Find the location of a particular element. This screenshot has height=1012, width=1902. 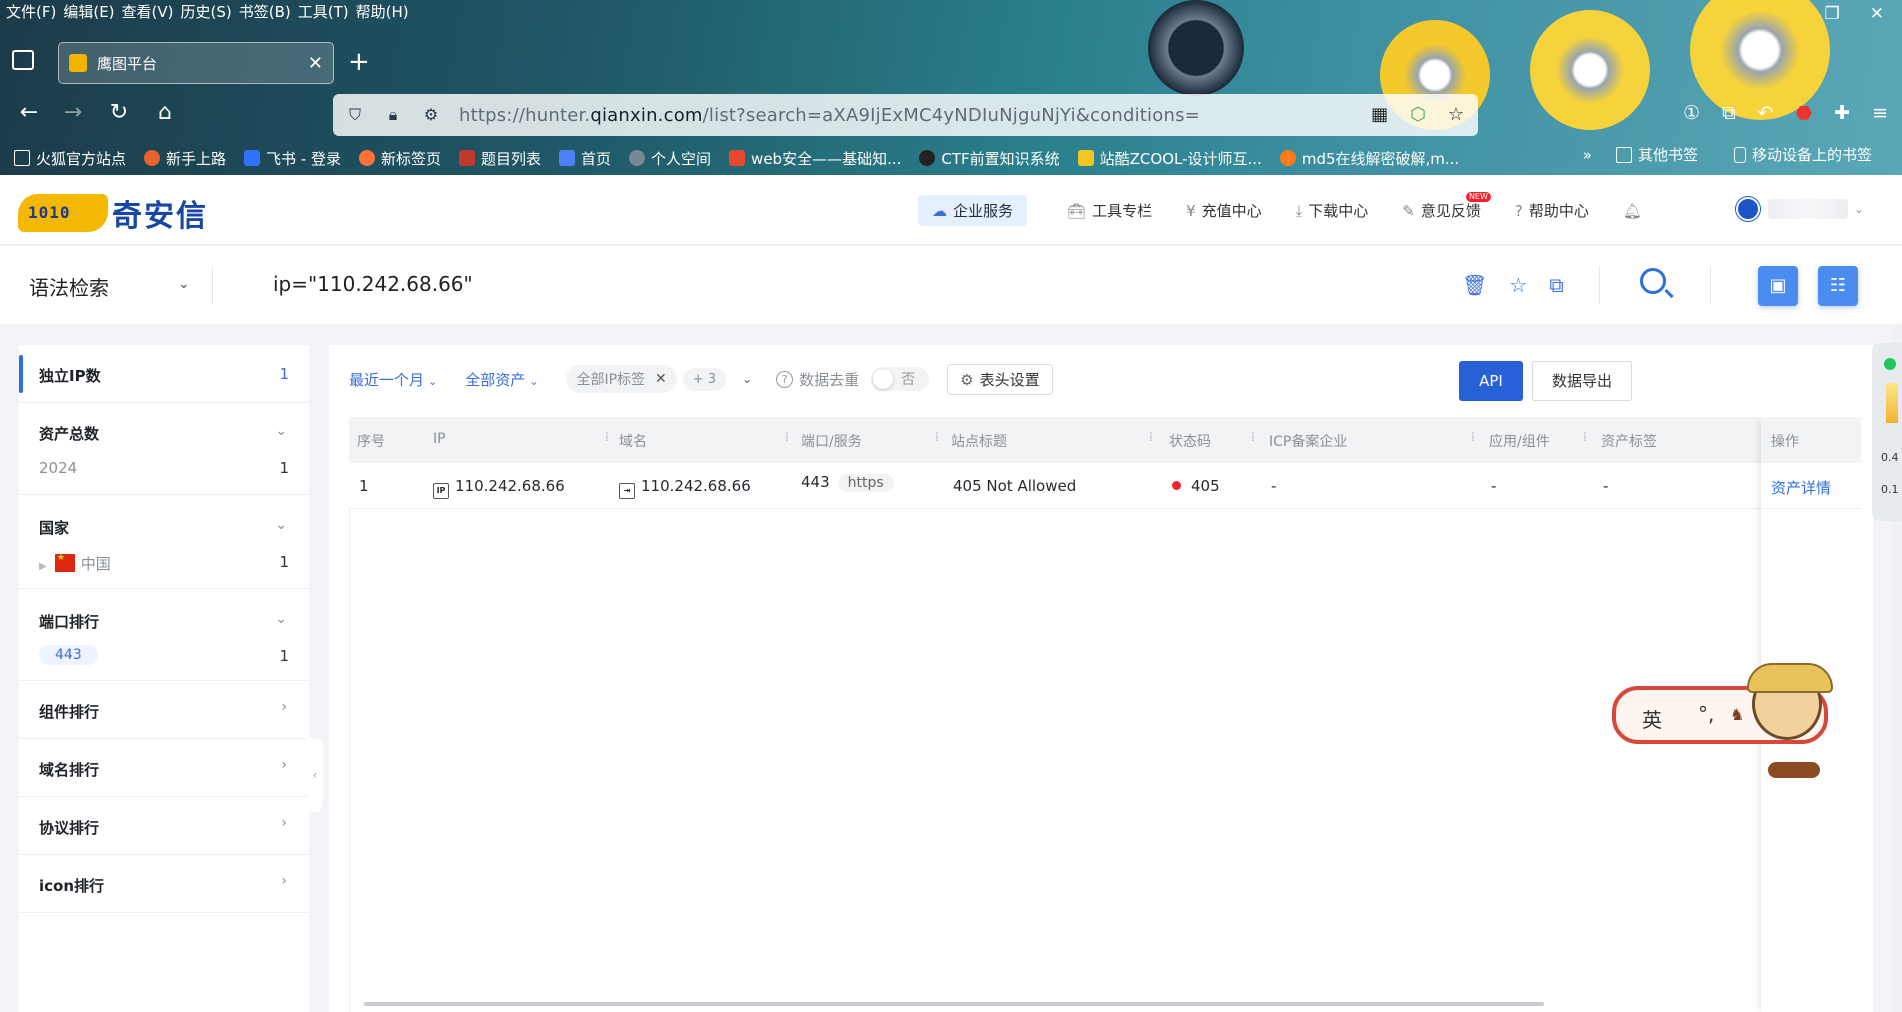

tab-list-icon is located at coordinates (23, 60).